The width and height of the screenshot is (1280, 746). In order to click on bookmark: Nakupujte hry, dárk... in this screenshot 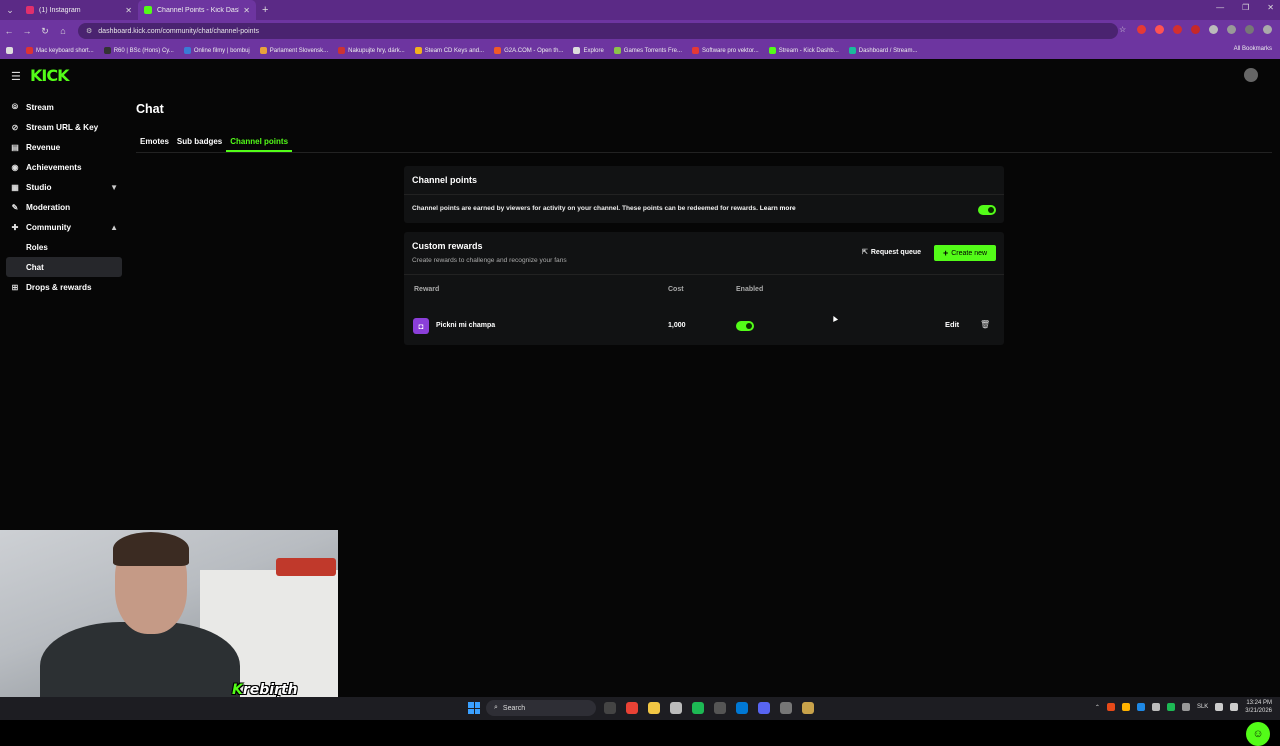, I will do `click(371, 50)`.